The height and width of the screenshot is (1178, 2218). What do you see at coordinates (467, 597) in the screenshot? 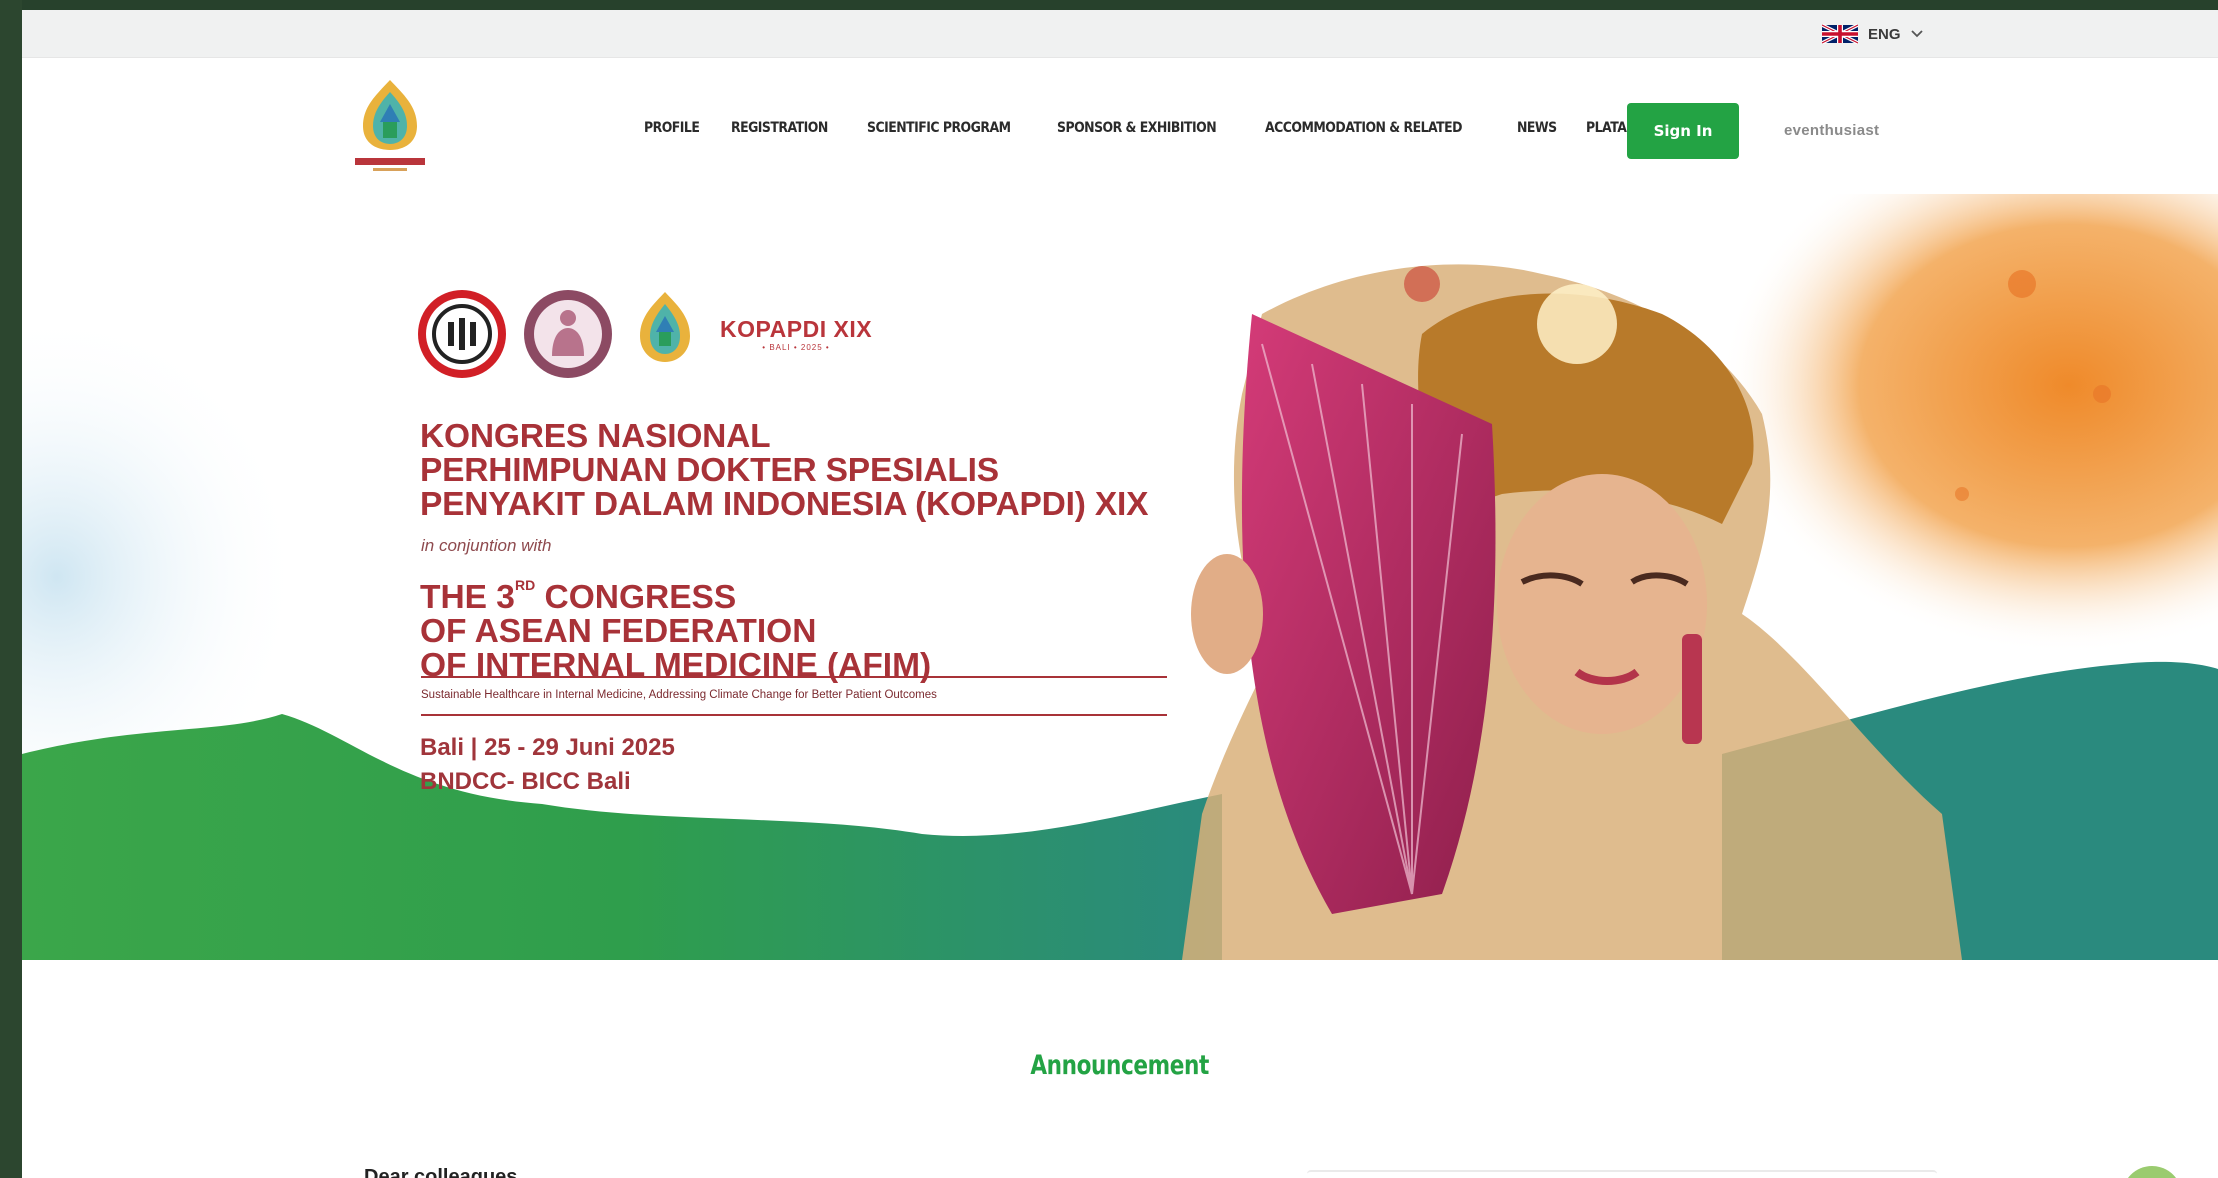
I see `afim-title-prefix: THE 3` at bounding box center [467, 597].